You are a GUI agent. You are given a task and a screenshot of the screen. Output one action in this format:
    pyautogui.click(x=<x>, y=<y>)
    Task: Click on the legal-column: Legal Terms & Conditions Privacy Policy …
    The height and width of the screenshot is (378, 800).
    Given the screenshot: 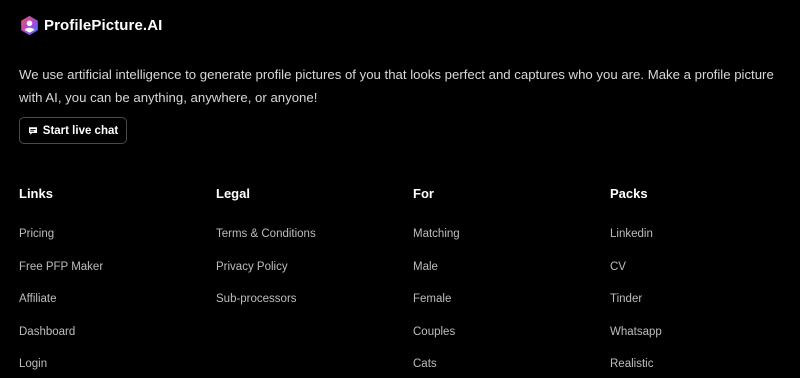 What is the action you would take?
    pyautogui.click(x=306, y=254)
    